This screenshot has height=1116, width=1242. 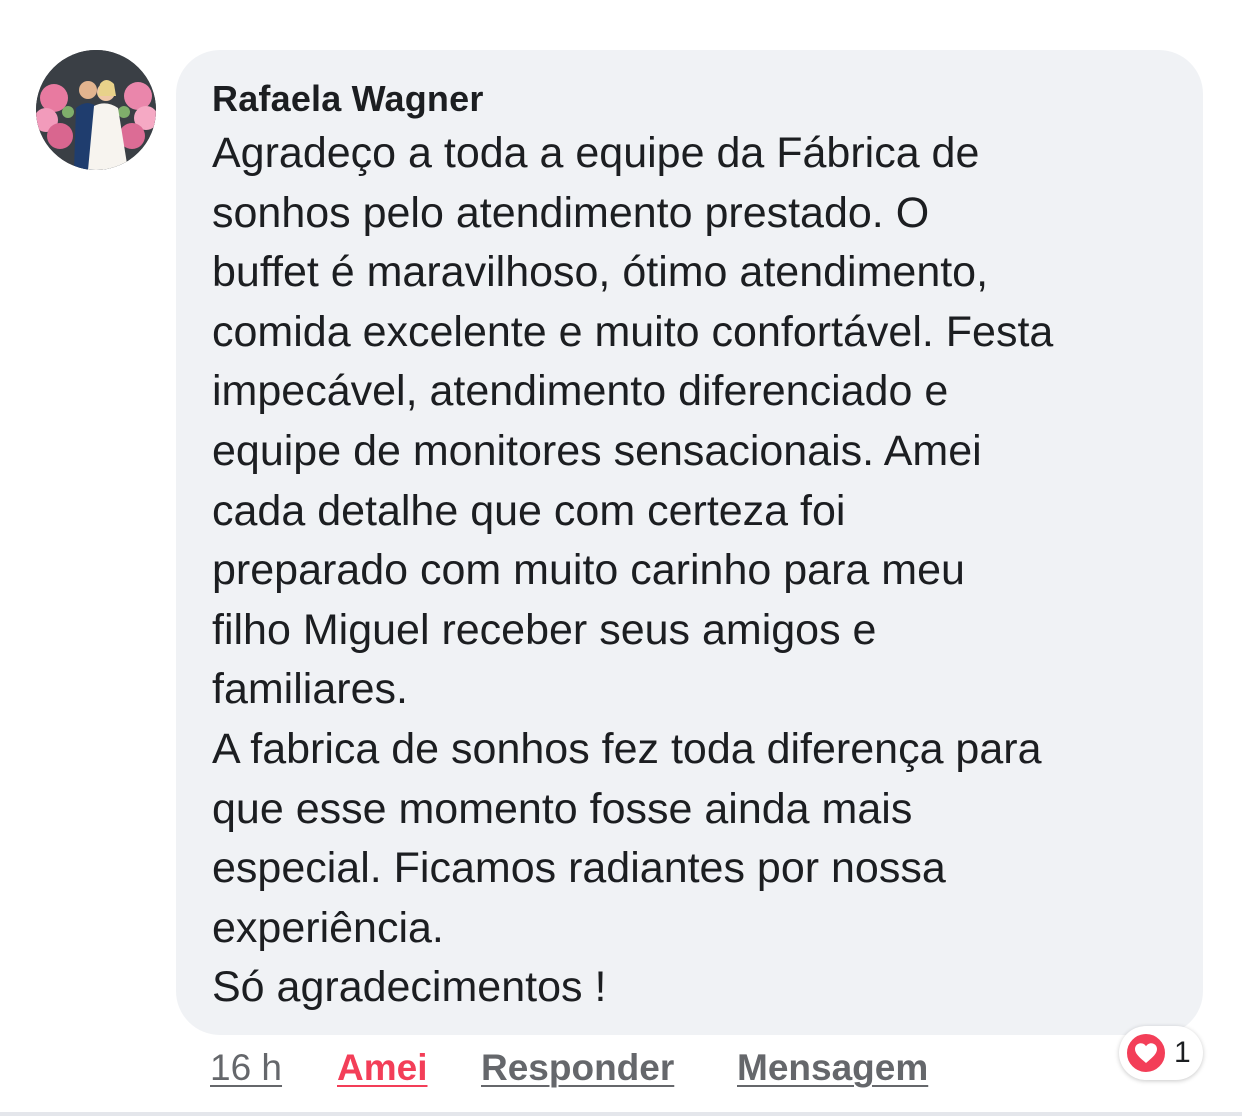 What do you see at coordinates (621, 1114) in the screenshot?
I see `divider` at bounding box center [621, 1114].